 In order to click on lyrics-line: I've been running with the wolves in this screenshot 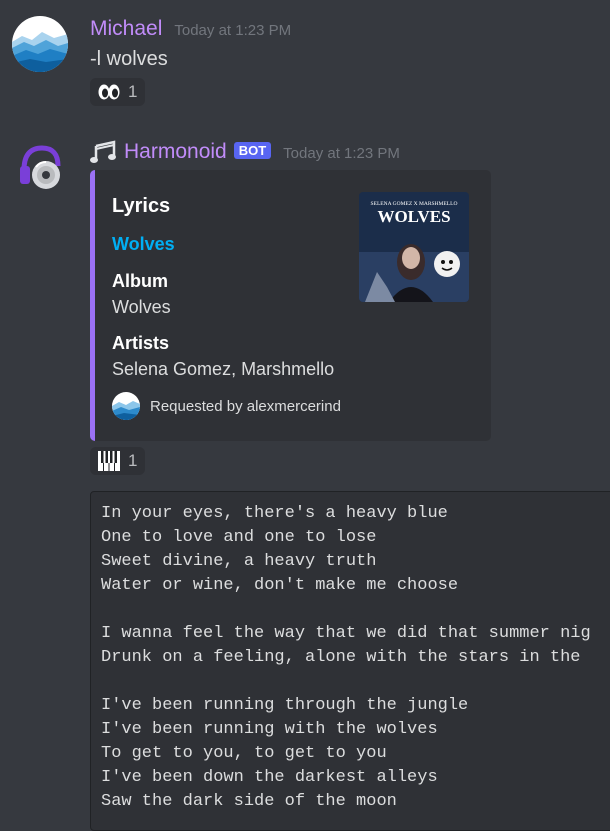, I will do `click(269, 729)`.